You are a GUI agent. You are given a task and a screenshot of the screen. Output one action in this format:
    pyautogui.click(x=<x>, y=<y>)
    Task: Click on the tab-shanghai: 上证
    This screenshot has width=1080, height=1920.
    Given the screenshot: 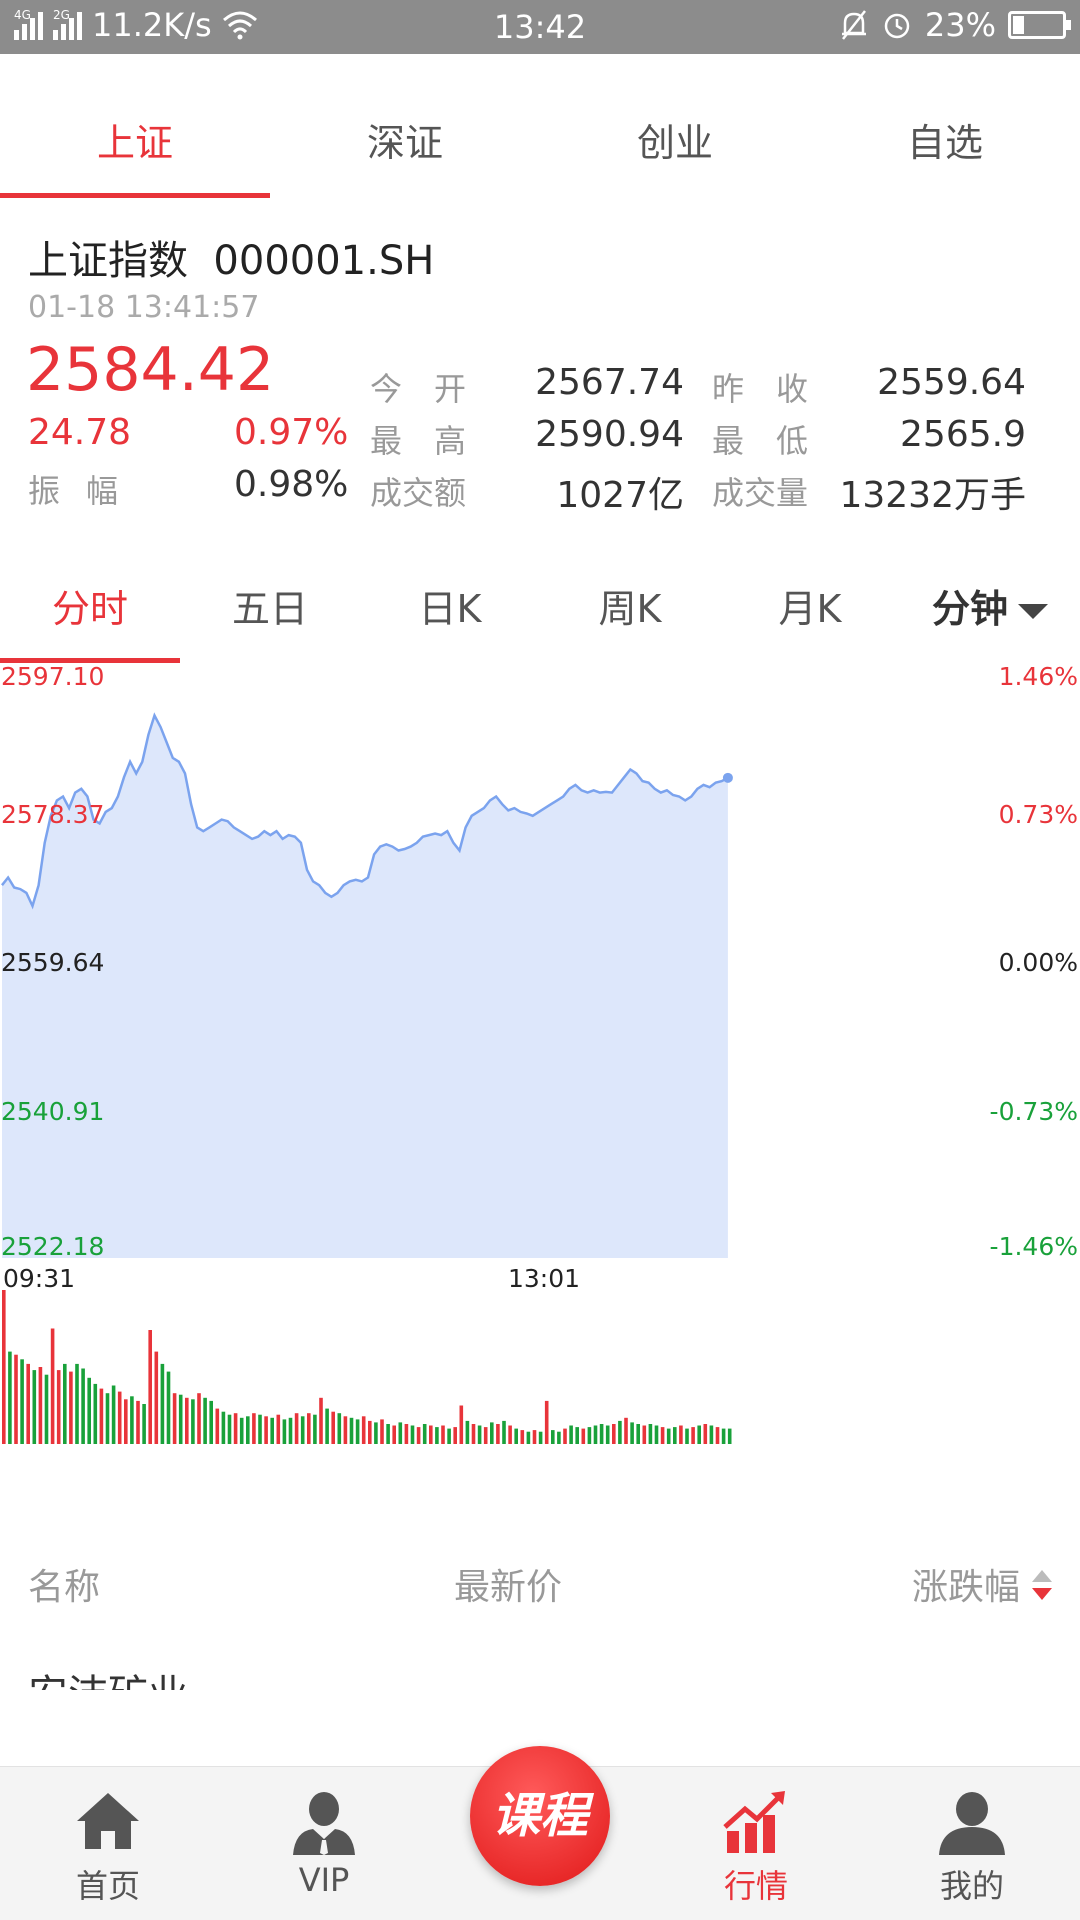 What is the action you would take?
    pyautogui.click(x=135, y=126)
    